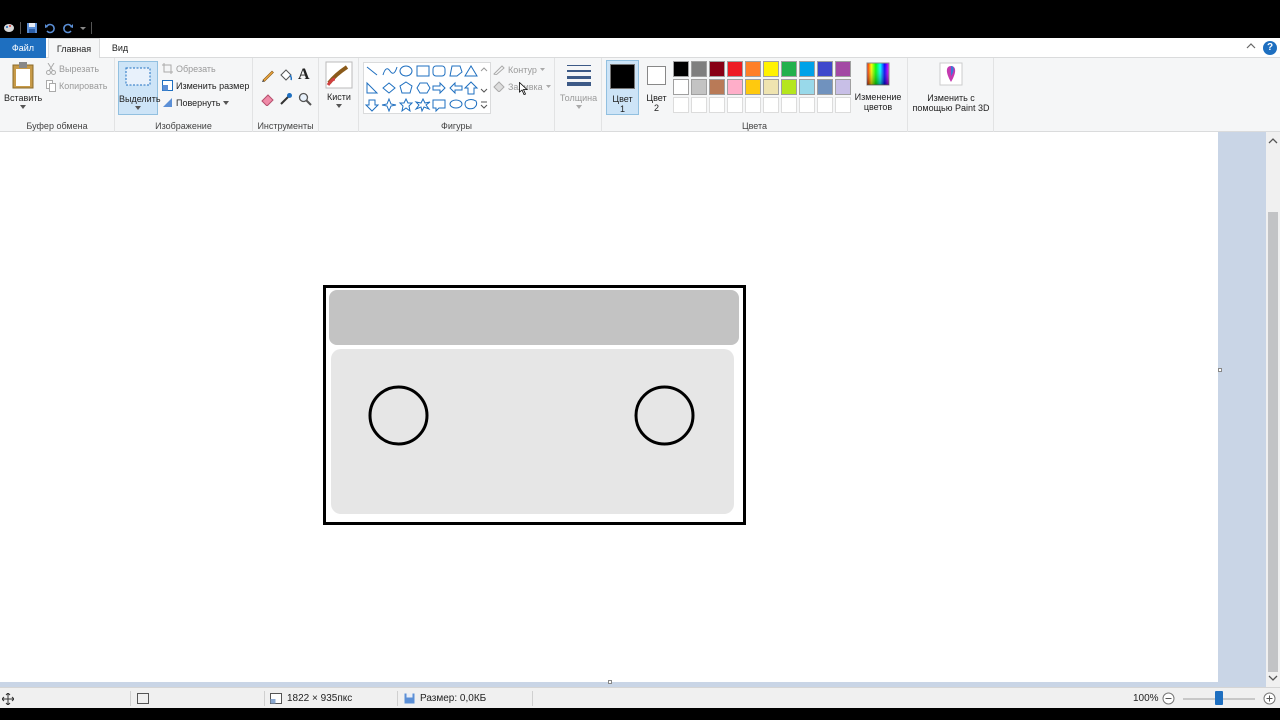 The width and height of the screenshot is (1280, 720). I want to click on magnifier-icon, so click(305, 100).